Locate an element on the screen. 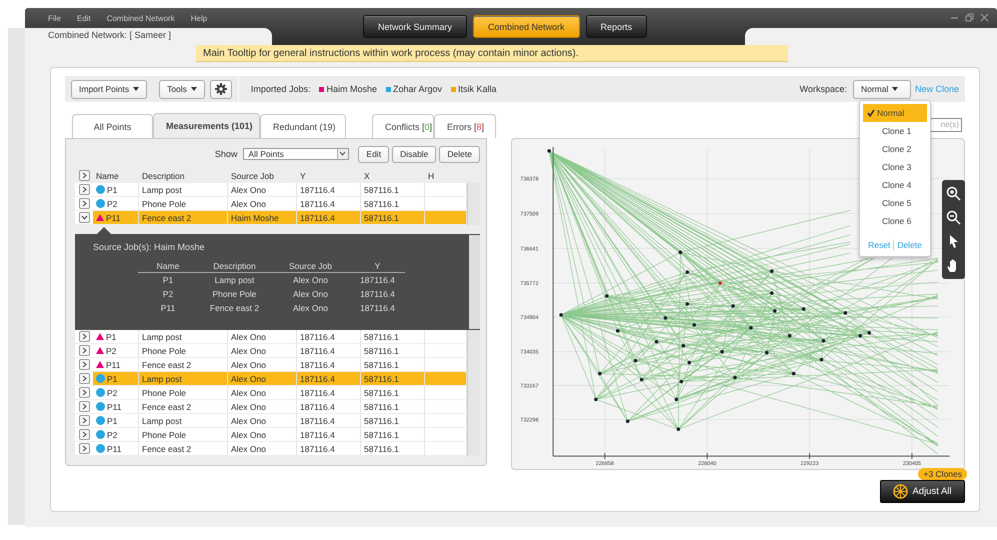 The width and height of the screenshot is (997, 540). pointer-icon is located at coordinates (954, 241).